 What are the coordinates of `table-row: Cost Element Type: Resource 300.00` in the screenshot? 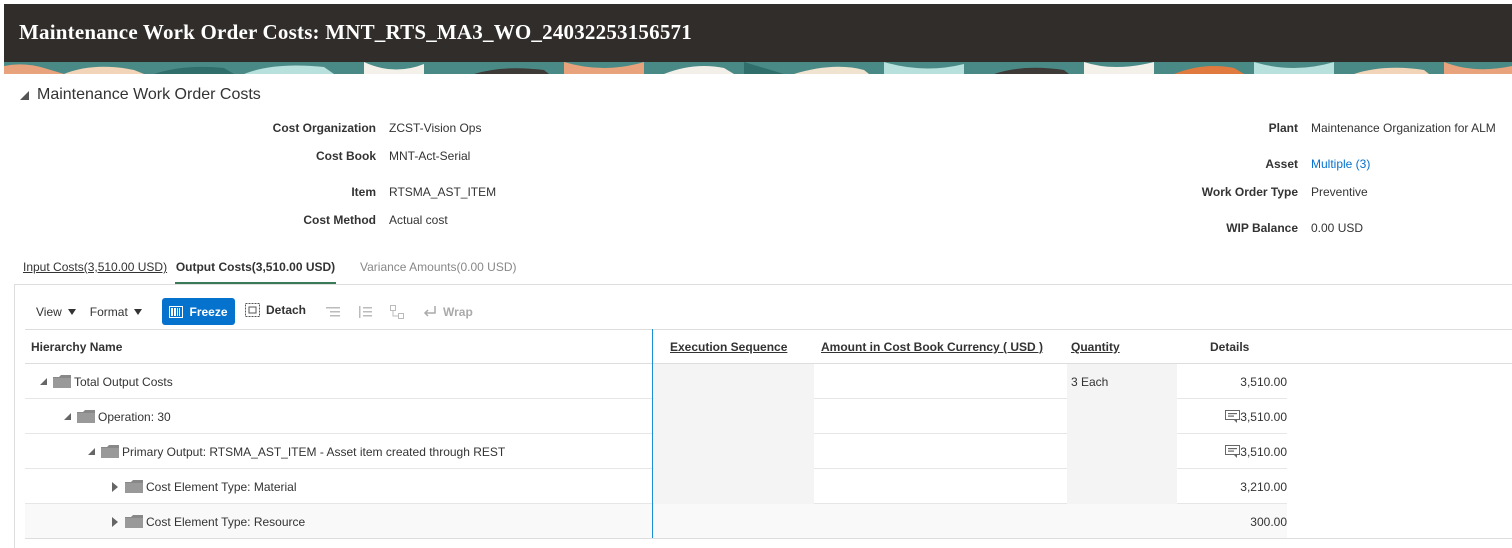 It's located at (656, 521).